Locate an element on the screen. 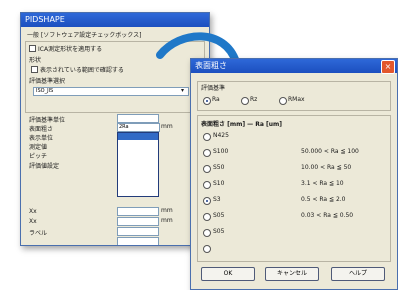  mode-radio-ra is located at coordinates (207, 101).